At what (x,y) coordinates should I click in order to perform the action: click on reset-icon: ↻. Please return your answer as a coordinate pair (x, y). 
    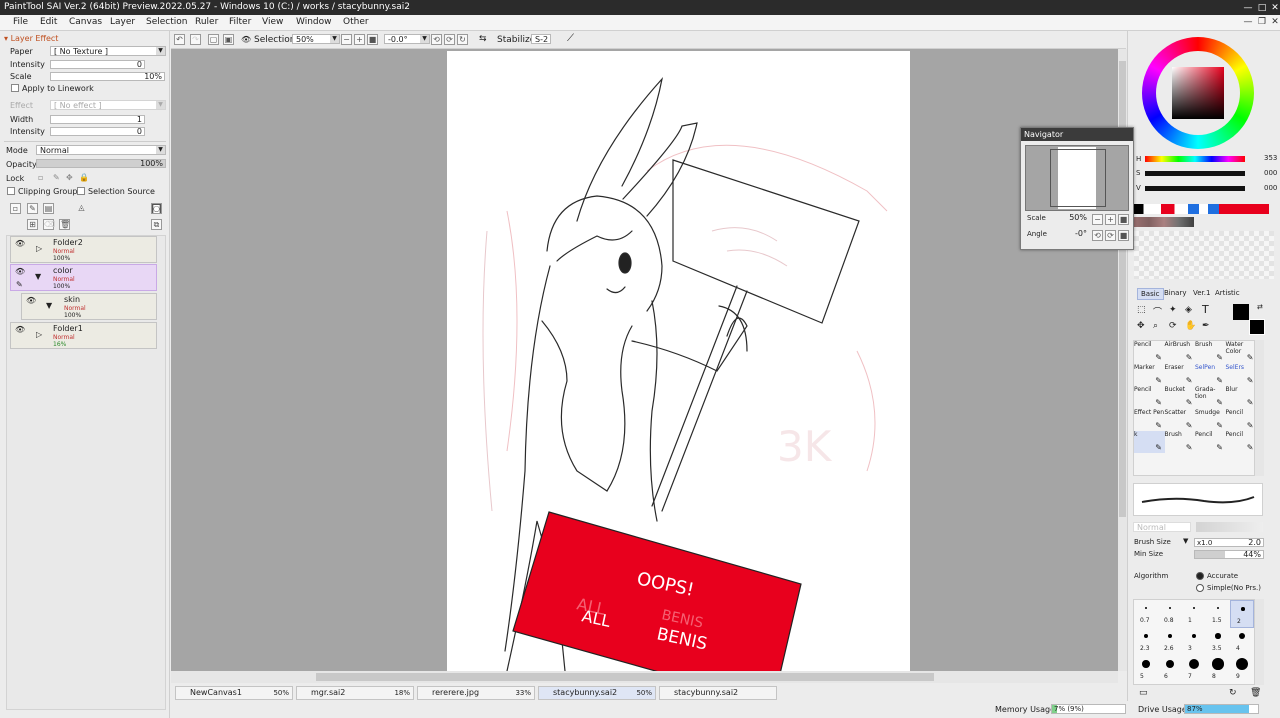
    Looking at the image, I should click on (1233, 693).